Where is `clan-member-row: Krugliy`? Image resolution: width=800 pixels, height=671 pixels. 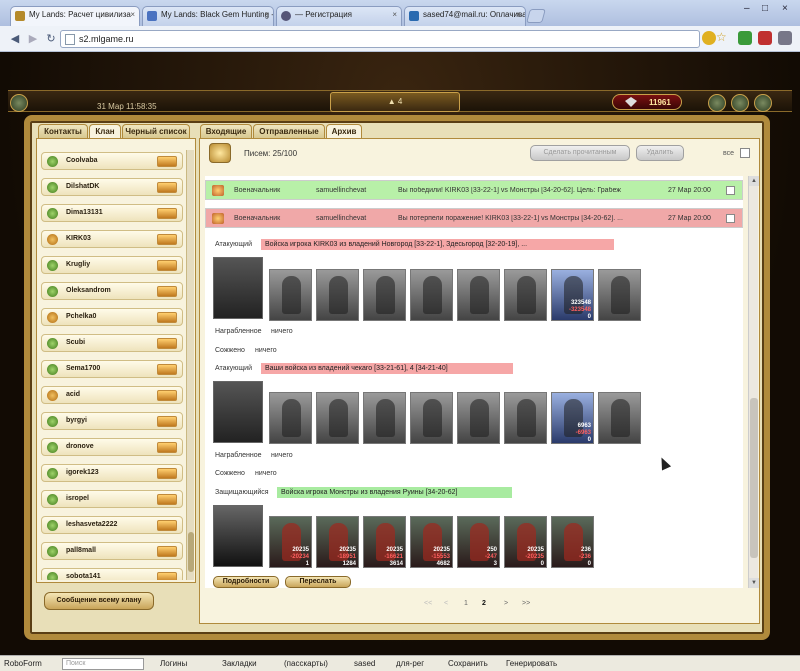 clan-member-row: Krugliy is located at coordinates (112, 265).